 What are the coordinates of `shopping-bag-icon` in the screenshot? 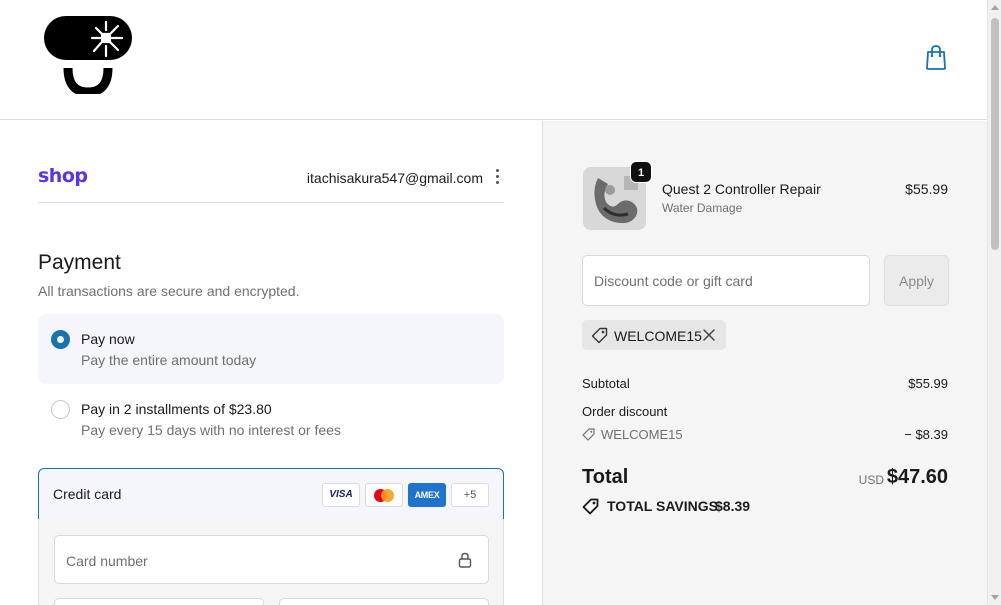 It's located at (936, 57).